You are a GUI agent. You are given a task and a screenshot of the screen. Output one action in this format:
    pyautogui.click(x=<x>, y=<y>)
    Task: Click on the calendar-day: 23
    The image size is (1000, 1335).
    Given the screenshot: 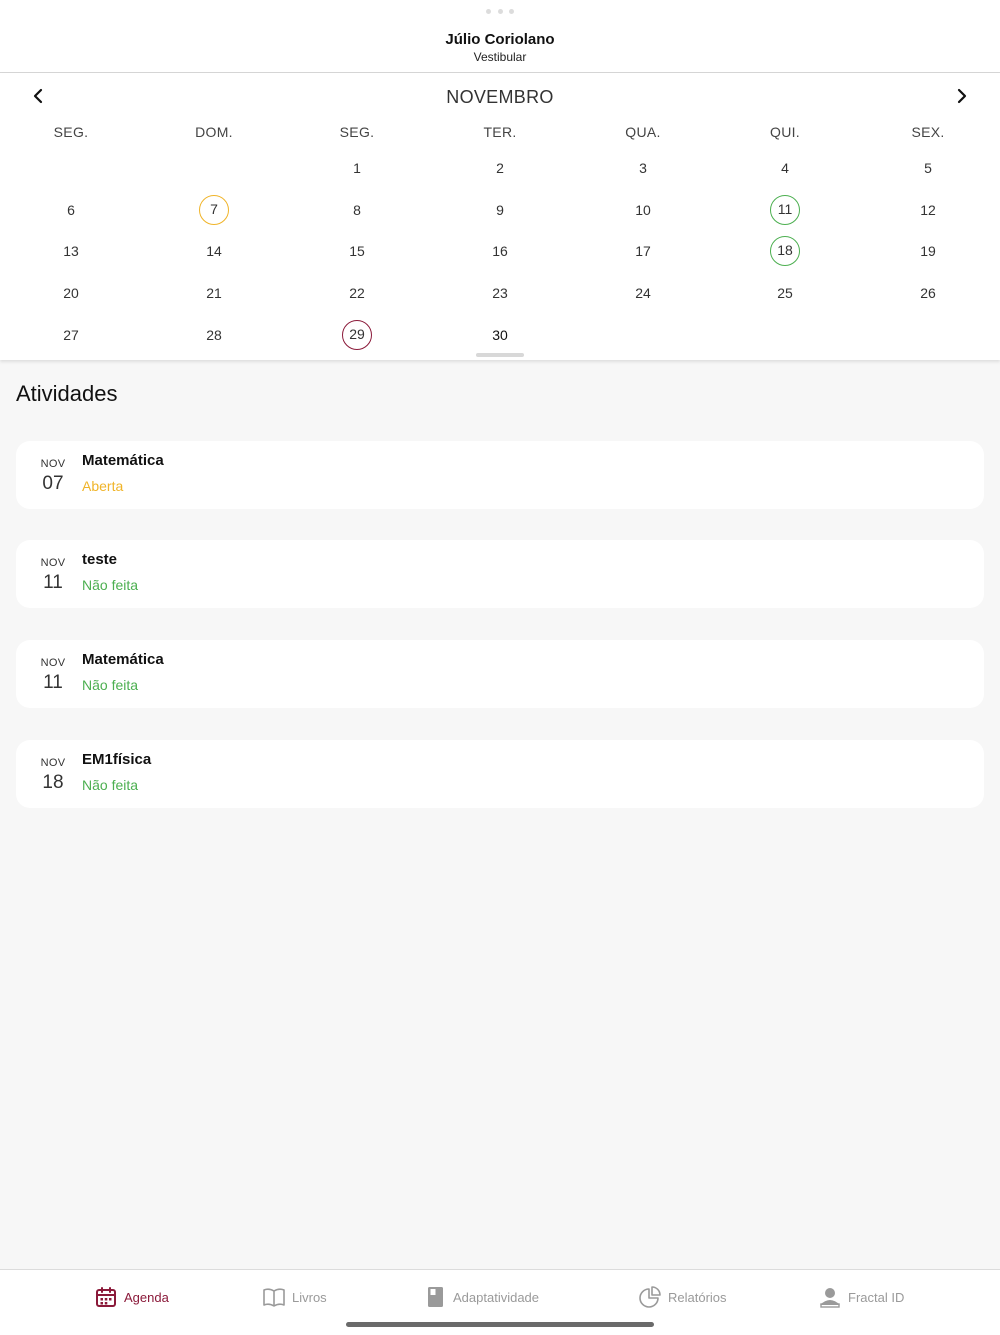 What is the action you would take?
    pyautogui.click(x=500, y=293)
    